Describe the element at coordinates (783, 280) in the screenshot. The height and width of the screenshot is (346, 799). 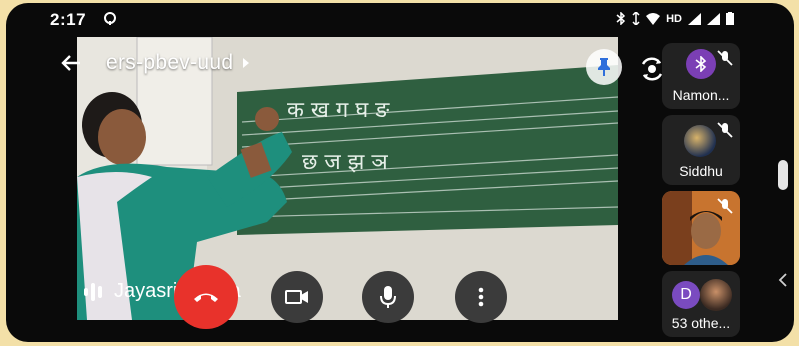
I see `chevron-left-icon` at that location.